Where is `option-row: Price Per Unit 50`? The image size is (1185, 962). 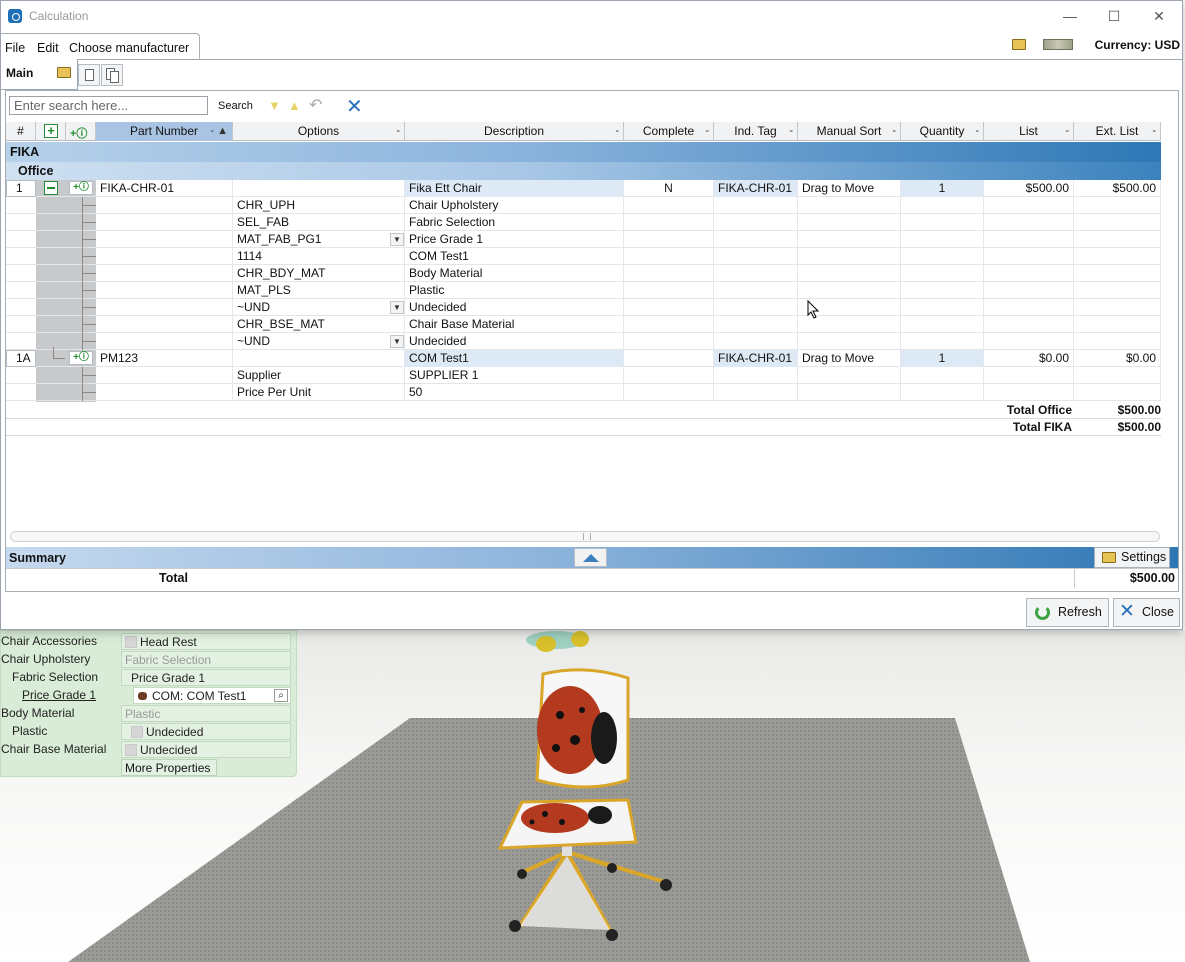
option-row: Price Per Unit 50 is located at coordinates (583, 392).